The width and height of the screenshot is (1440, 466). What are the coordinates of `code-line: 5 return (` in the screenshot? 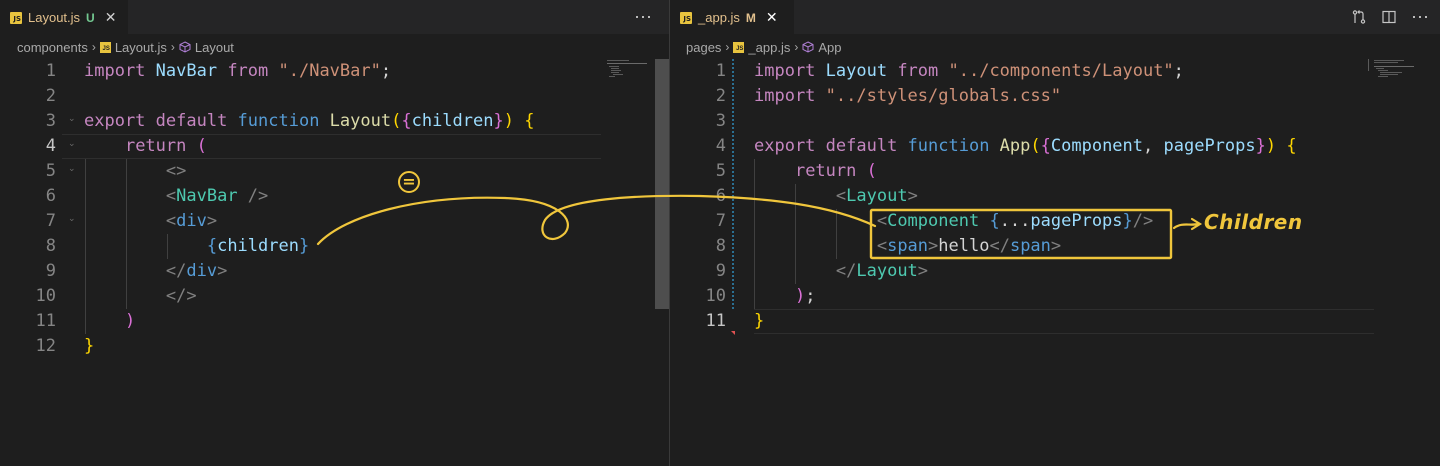 It's located at (1055, 171).